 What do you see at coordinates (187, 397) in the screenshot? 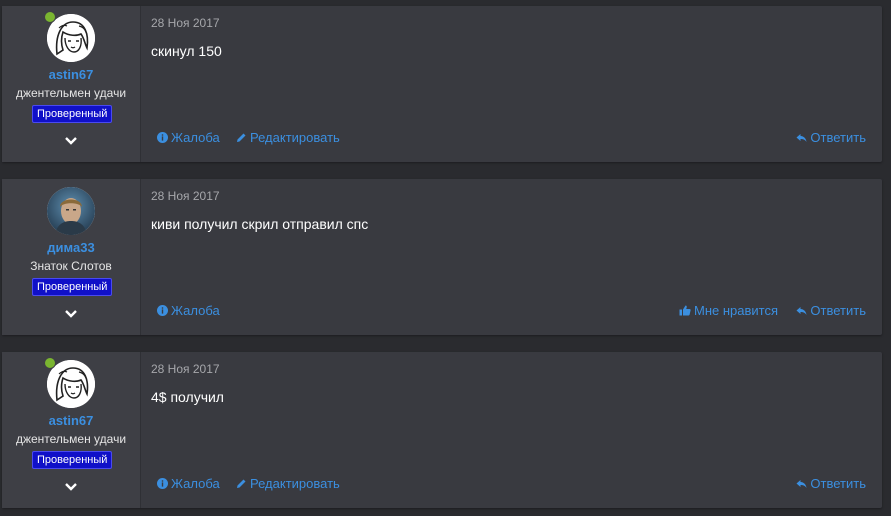
I see `post-message: 4$ получил` at bounding box center [187, 397].